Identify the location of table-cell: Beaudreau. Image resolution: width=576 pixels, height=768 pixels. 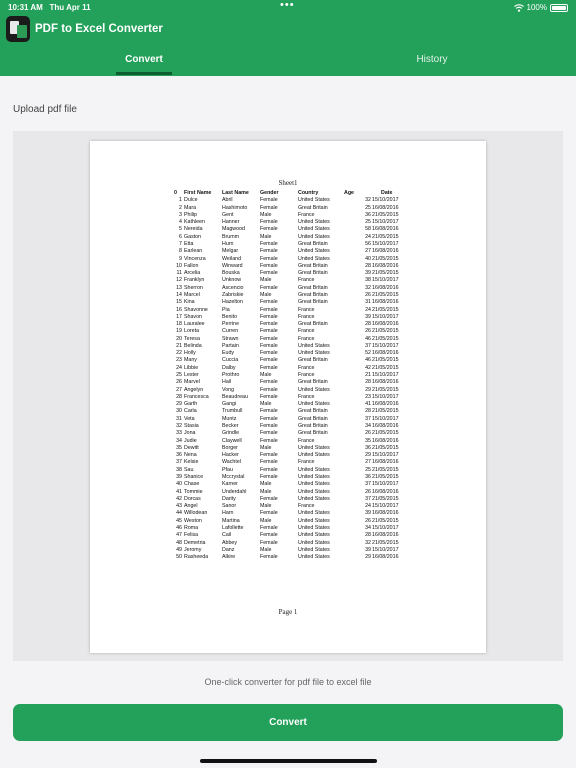
(235, 396).